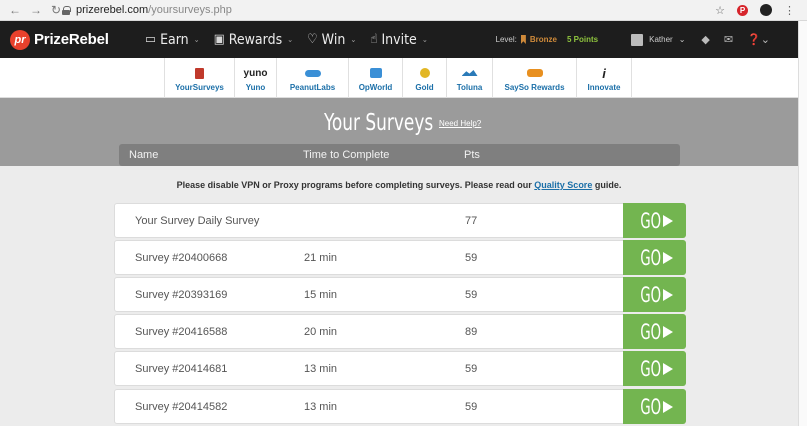 The image size is (807, 426). I want to click on tag-icon: ◆, so click(705, 39).